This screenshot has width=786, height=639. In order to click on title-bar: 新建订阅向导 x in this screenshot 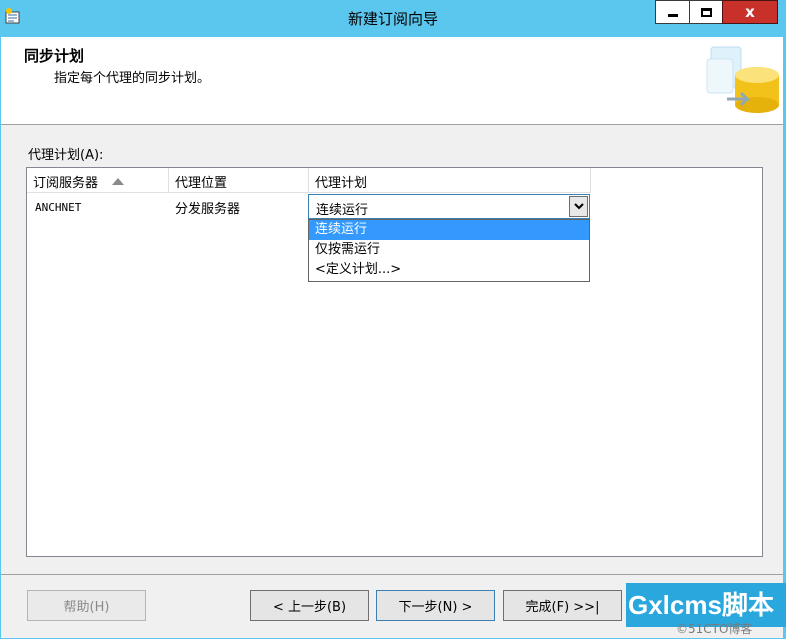, I will do `click(393, 18)`.